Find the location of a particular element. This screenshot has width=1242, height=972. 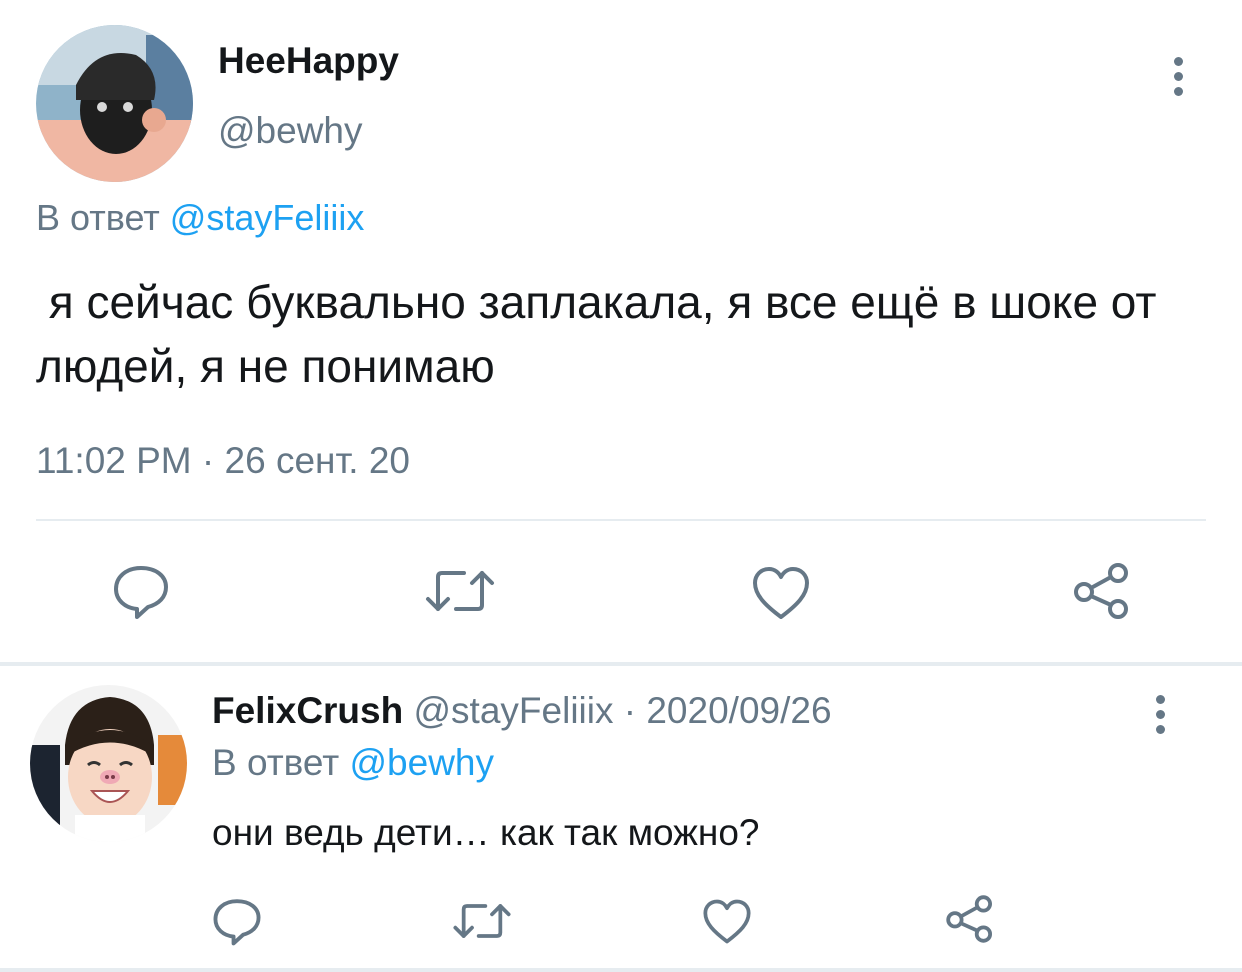

divider is located at coordinates (621, 520).